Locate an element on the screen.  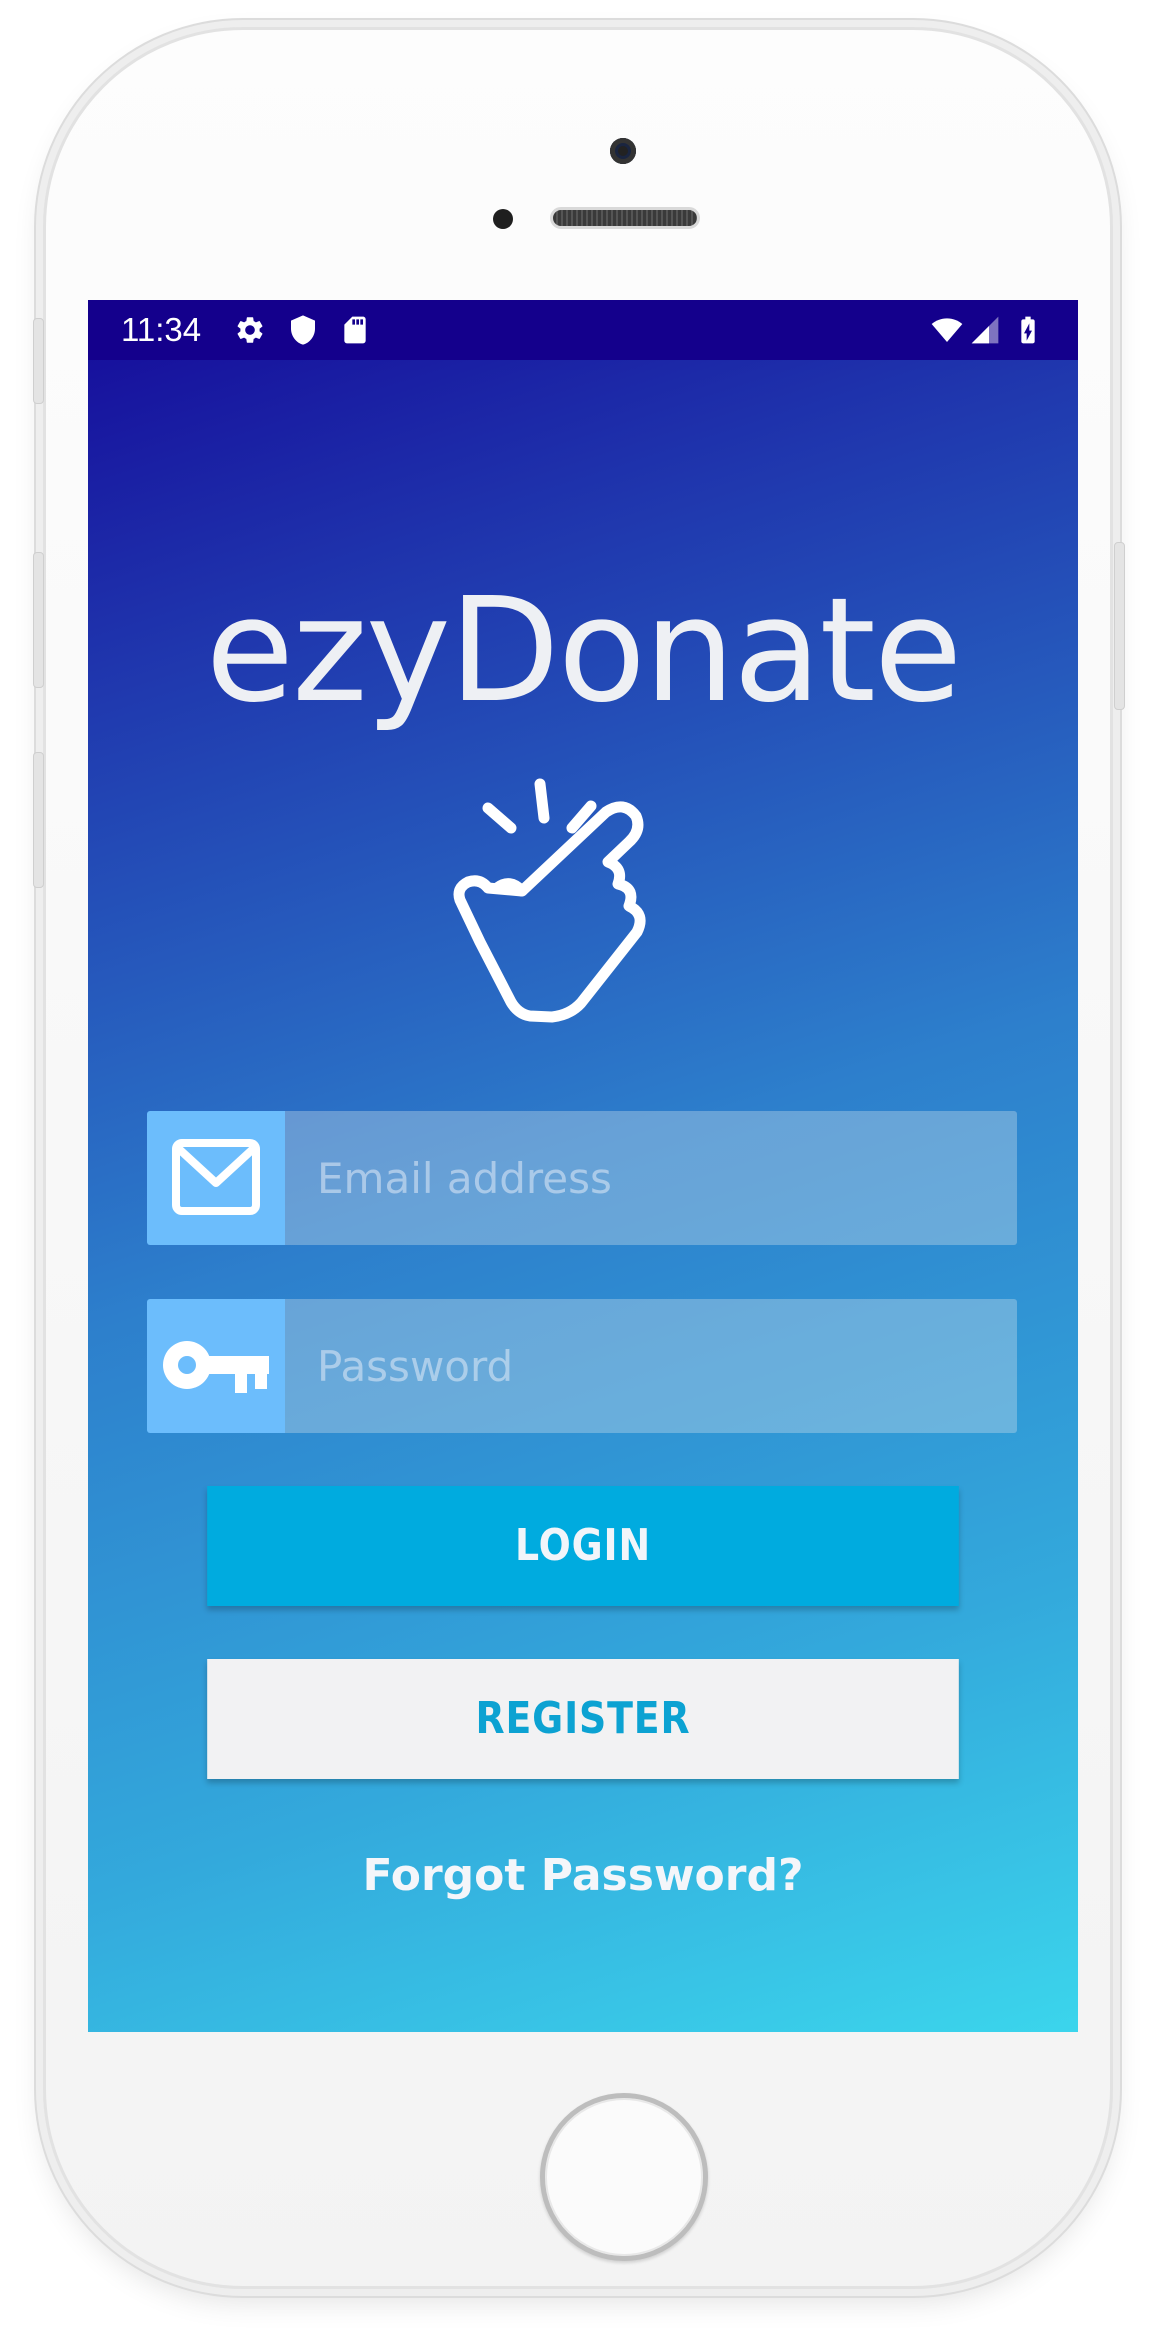
mute-switch is located at coordinates (38, 361).